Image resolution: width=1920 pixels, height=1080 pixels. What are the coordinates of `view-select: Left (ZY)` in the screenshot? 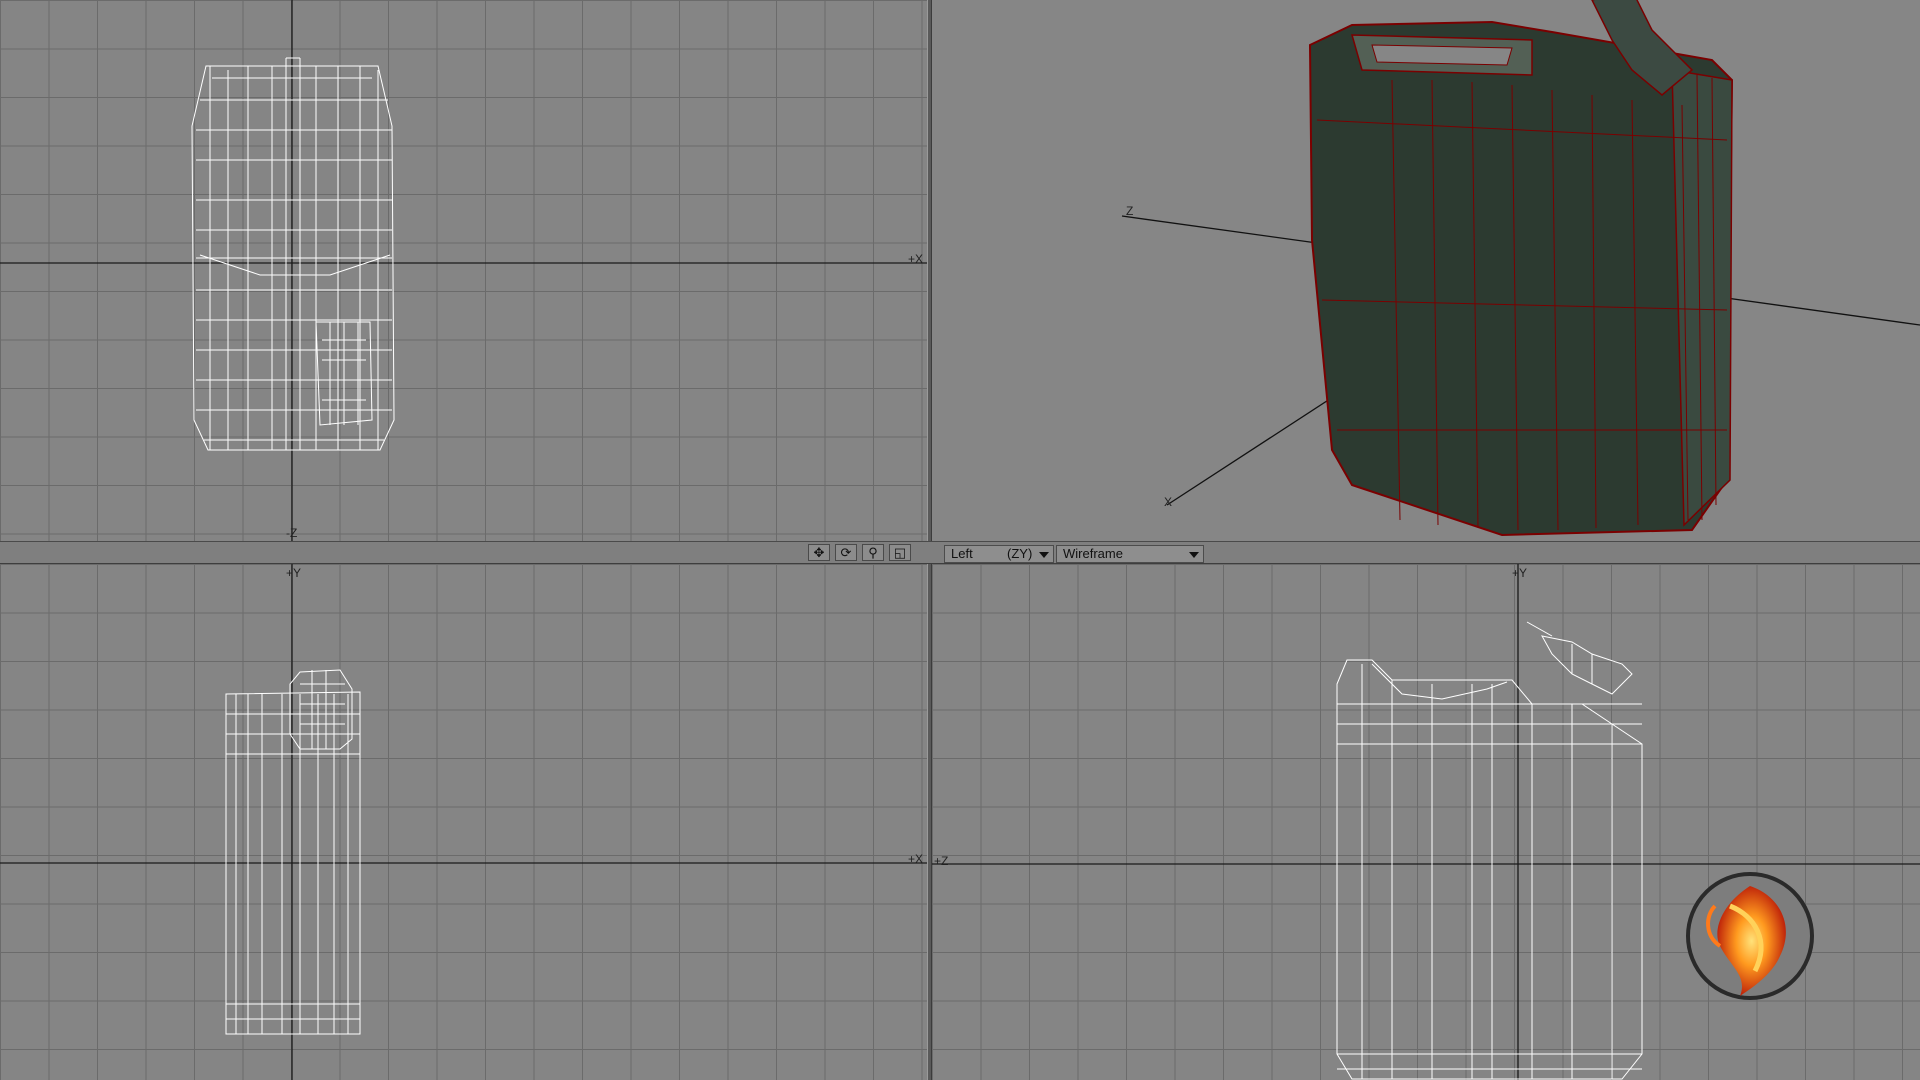 It's located at (999, 554).